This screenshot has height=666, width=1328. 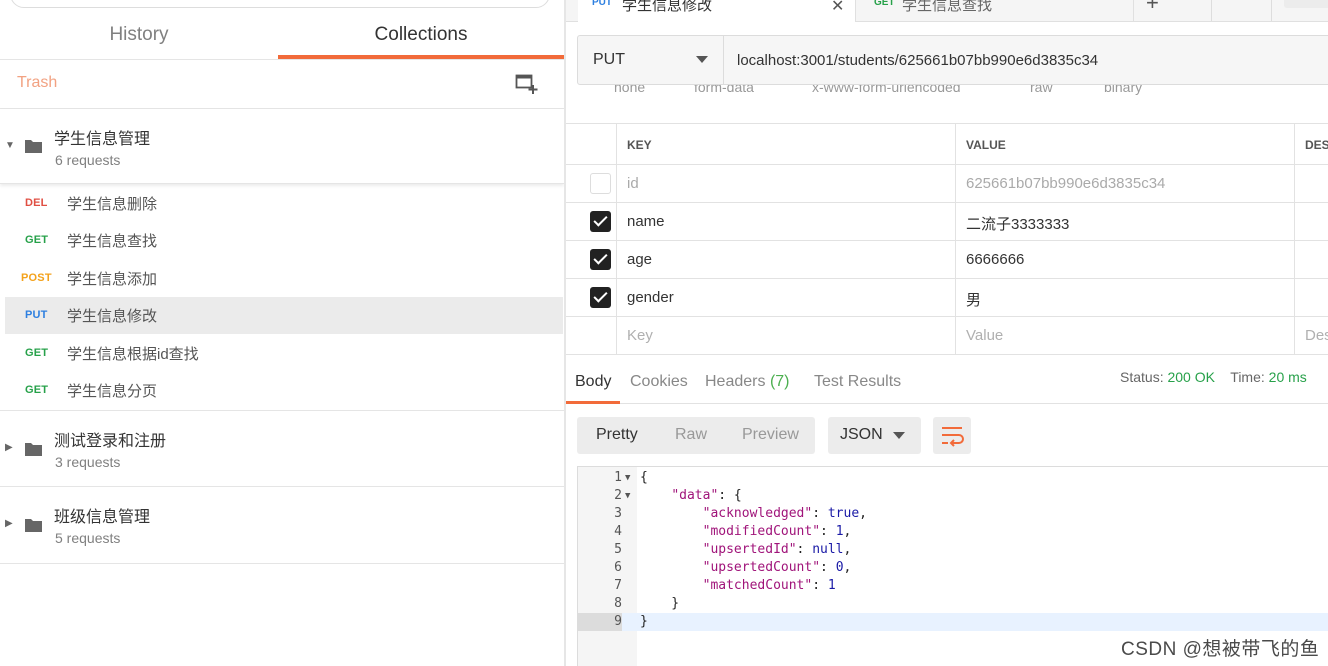 What do you see at coordinates (640, 259) in the screenshot?
I see `param-key: age` at bounding box center [640, 259].